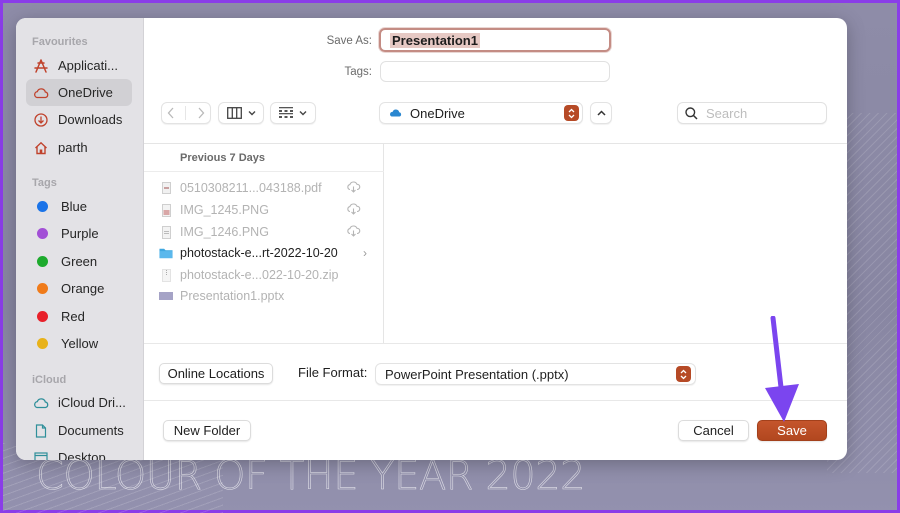 Image resolution: width=900 pixels, height=513 pixels. I want to click on sidebar-section-icloud: iCloud, so click(49, 380).